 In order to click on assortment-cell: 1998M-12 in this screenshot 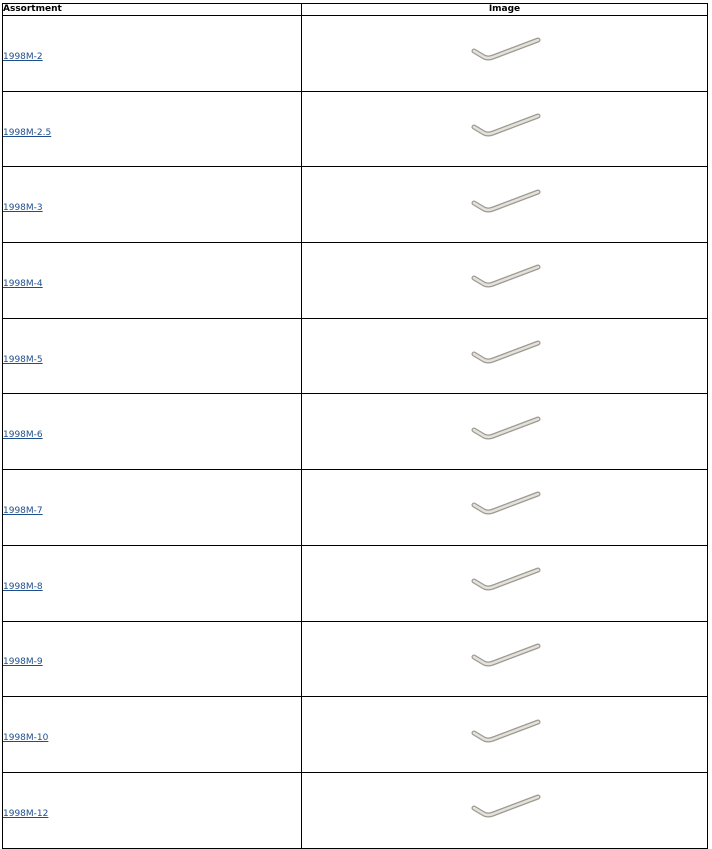, I will do `click(152, 810)`.